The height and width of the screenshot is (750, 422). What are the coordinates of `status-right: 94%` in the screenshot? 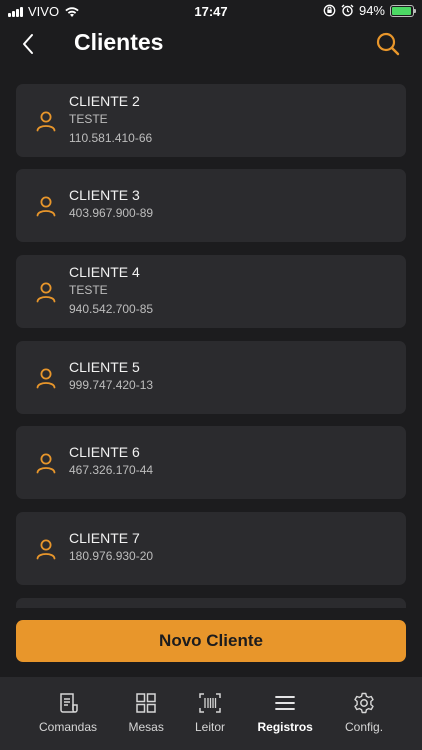 It's located at (369, 10).